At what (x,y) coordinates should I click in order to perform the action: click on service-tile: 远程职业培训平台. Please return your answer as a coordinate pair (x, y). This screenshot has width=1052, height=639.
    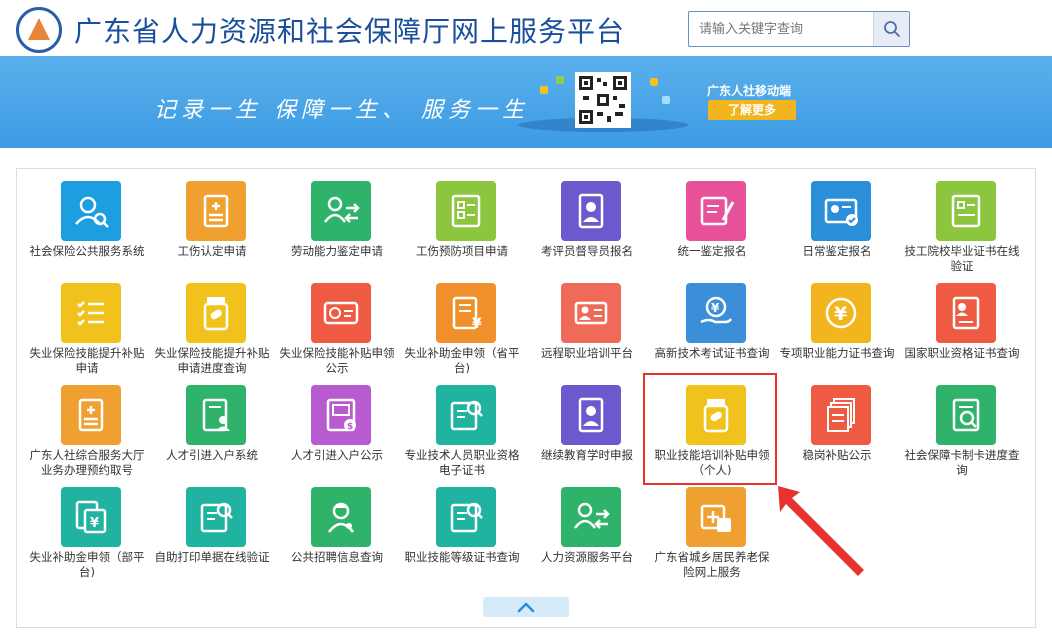
    Looking at the image, I should click on (585, 321).